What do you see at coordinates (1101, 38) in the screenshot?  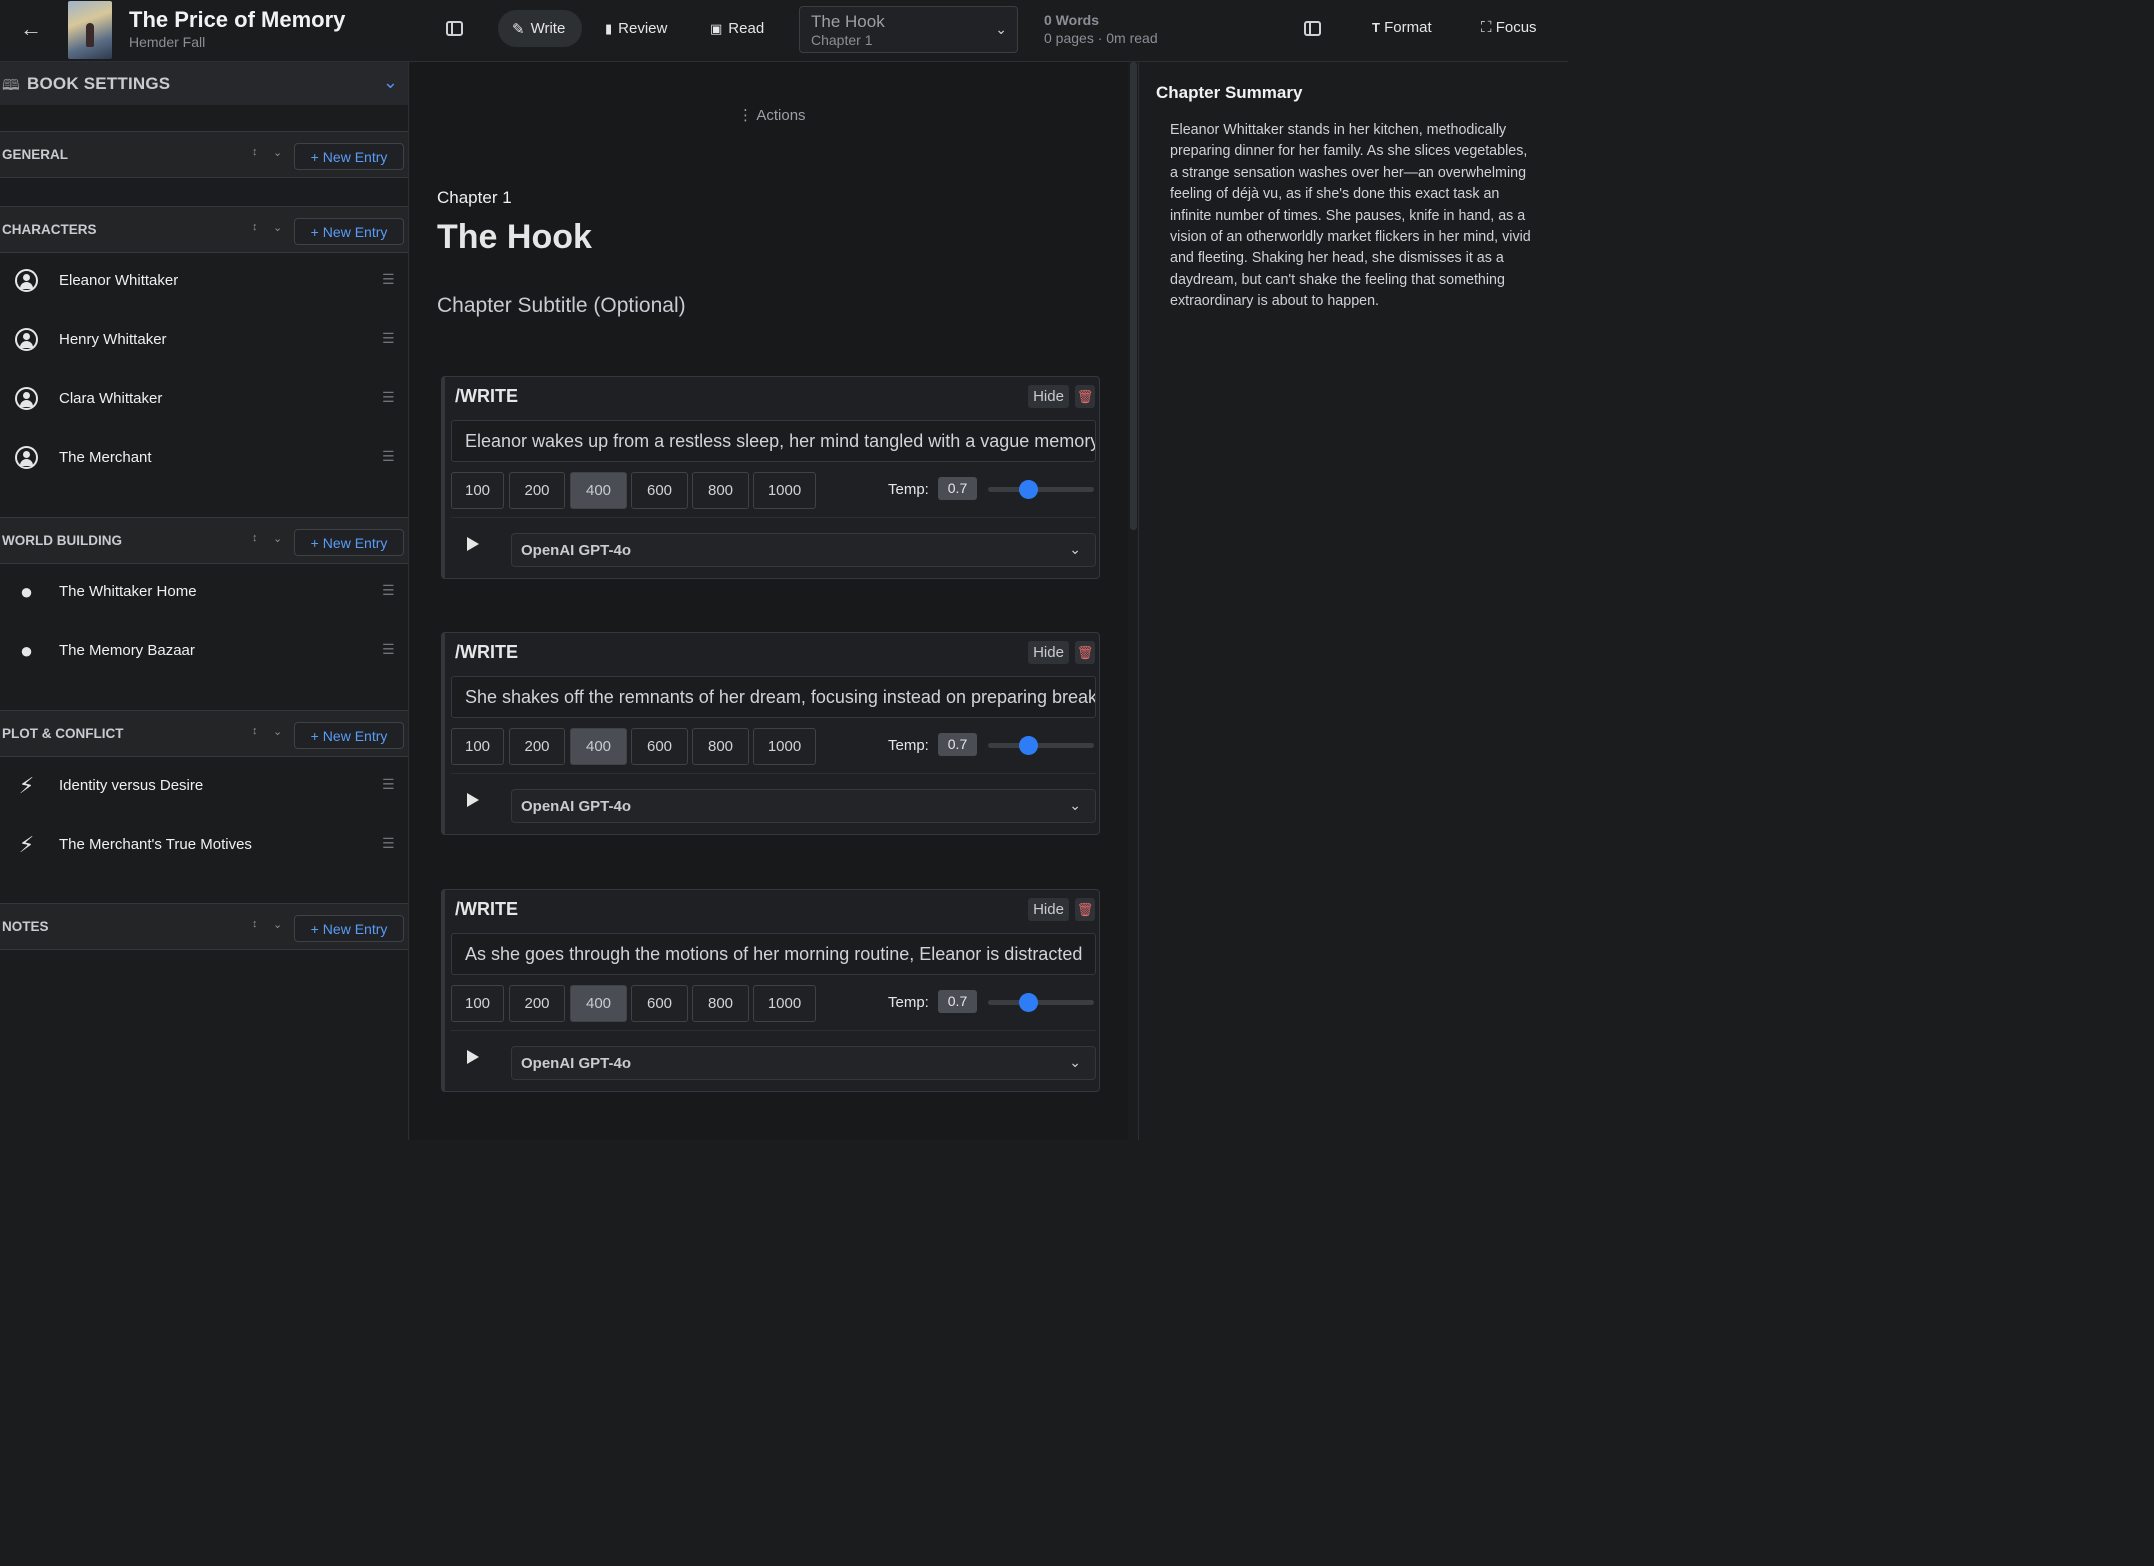 I see `page-info: 0 pages · 0m read` at bounding box center [1101, 38].